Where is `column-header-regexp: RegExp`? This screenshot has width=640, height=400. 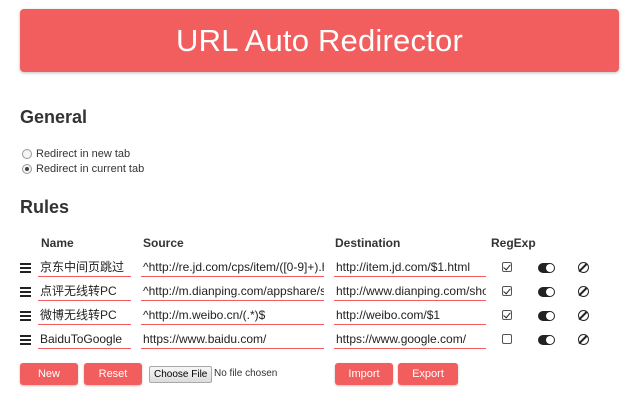 column-header-regexp: RegExp is located at coordinates (513, 243).